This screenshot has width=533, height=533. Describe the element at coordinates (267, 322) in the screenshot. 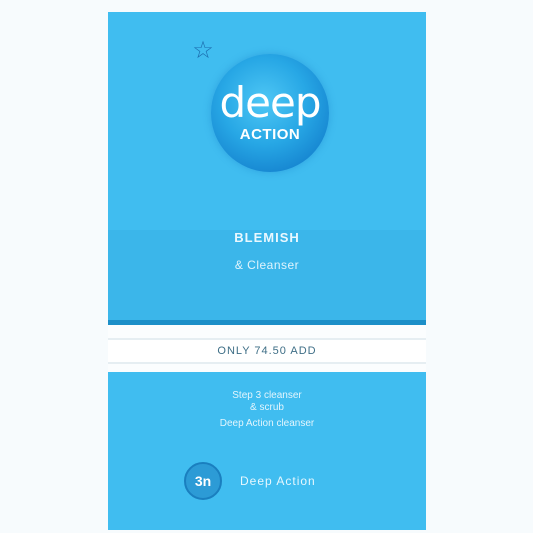

I see `panel-divider` at that location.